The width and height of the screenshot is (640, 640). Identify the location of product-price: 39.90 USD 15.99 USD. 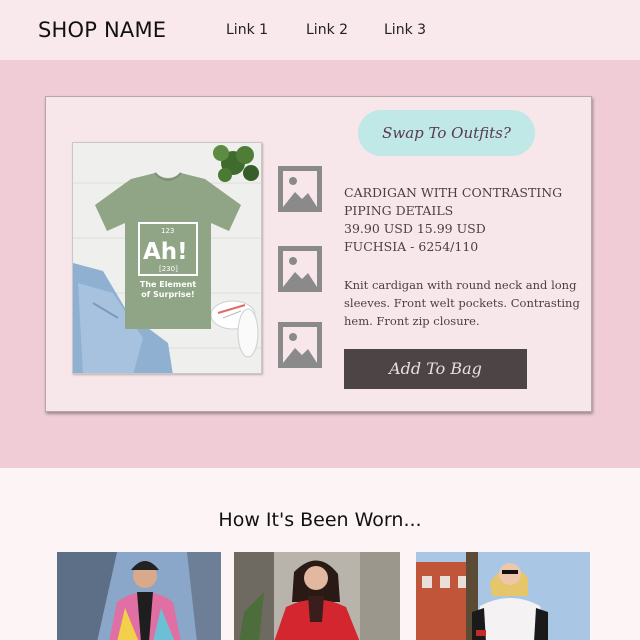
(415, 228).